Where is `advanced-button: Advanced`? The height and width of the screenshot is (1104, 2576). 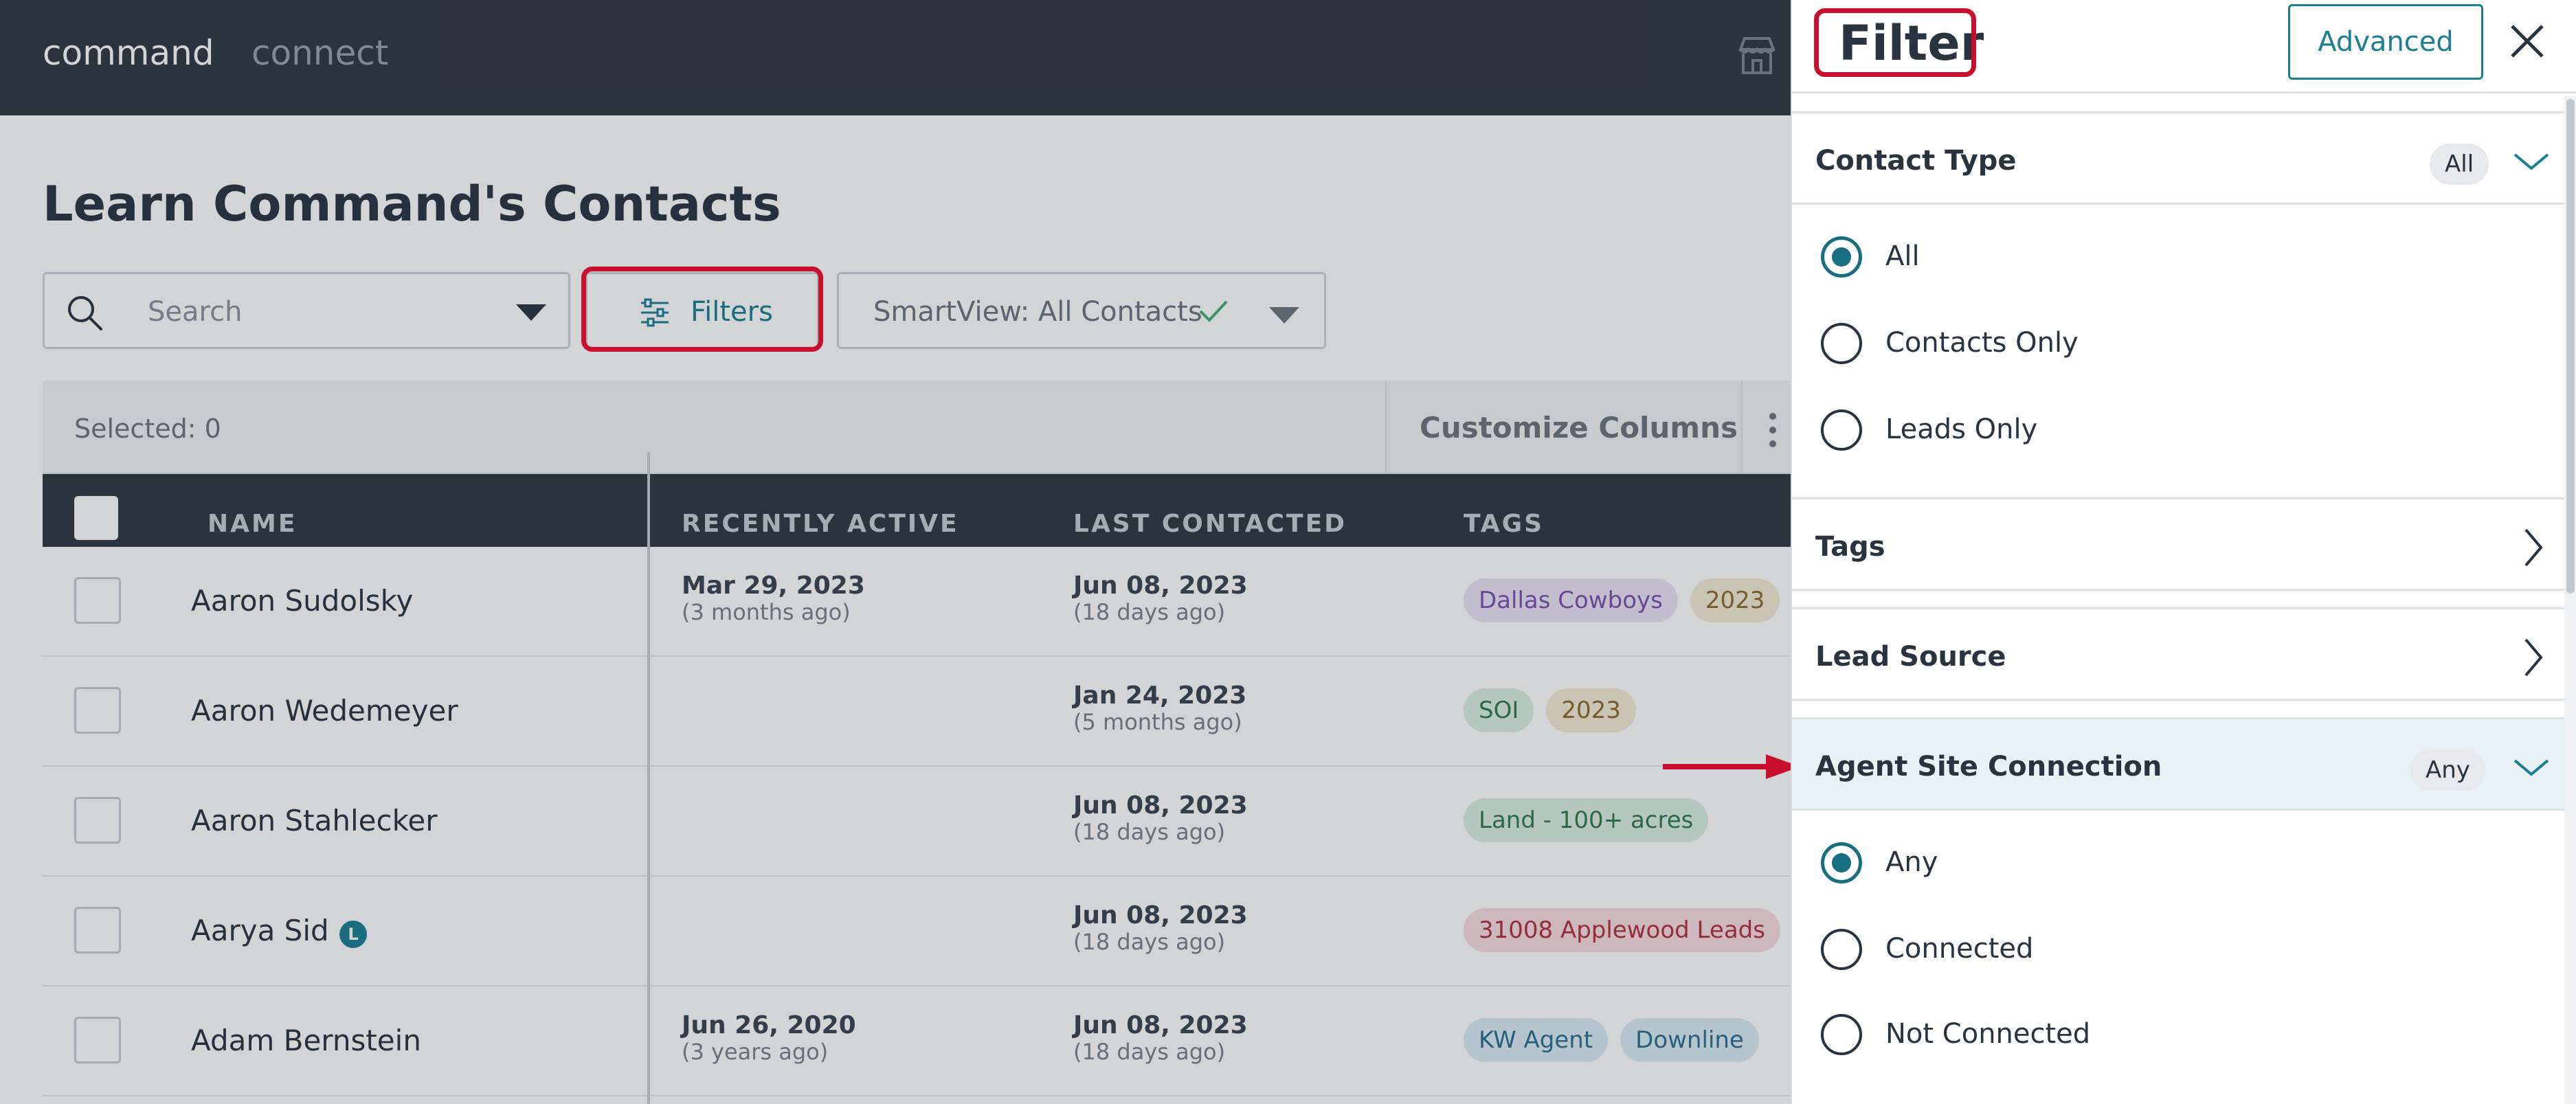 advanced-button: Advanced is located at coordinates (2385, 42).